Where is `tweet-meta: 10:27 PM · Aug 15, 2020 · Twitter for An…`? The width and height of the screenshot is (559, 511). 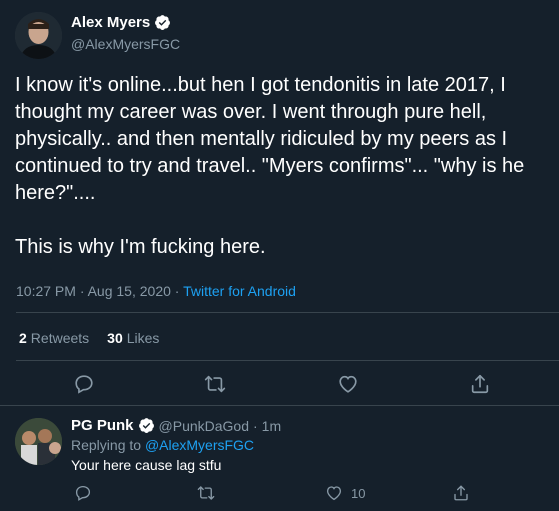 tweet-meta: 10:27 PM · Aug 15, 2020 · Twitter for An… is located at coordinates (156, 291).